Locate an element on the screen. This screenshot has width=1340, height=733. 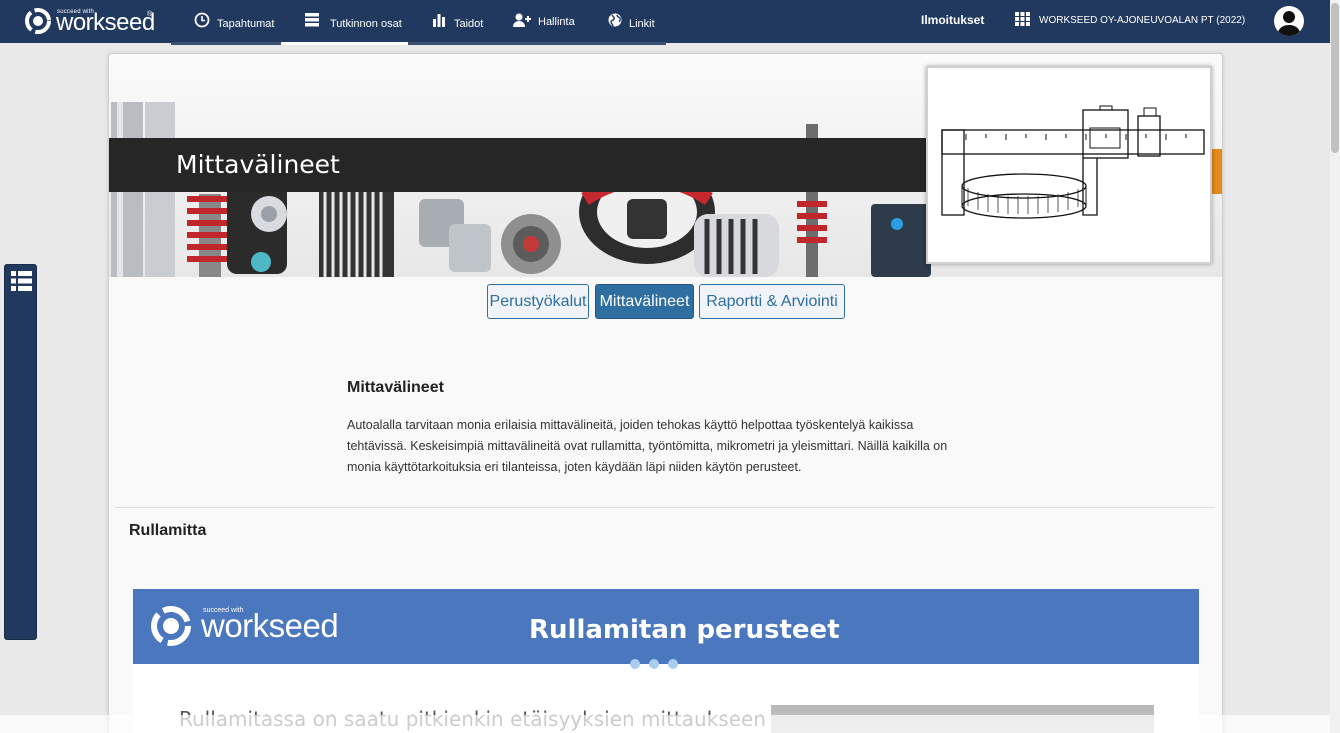
bar-chart-icon is located at coordinates (439, 20).